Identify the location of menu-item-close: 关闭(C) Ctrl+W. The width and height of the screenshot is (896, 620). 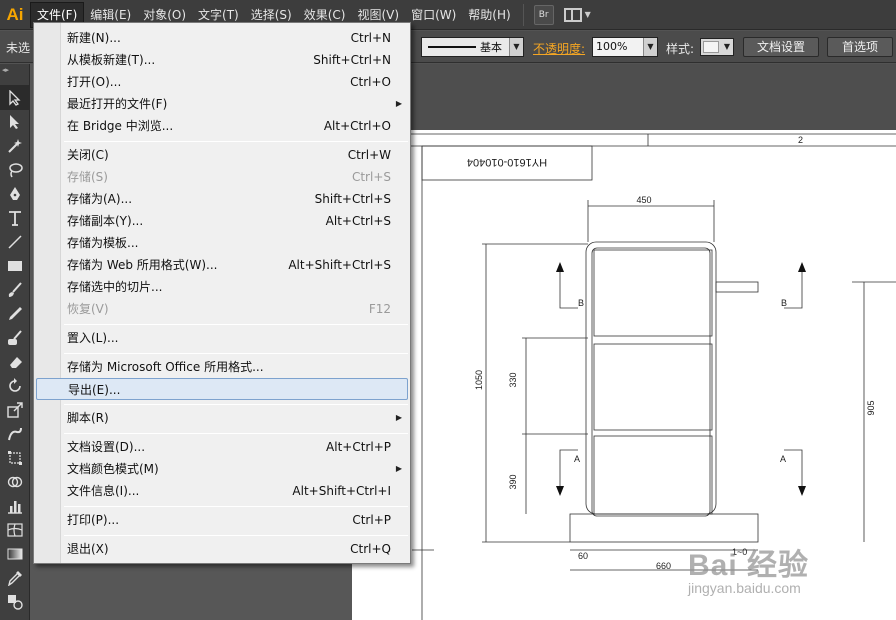
(222, 155).